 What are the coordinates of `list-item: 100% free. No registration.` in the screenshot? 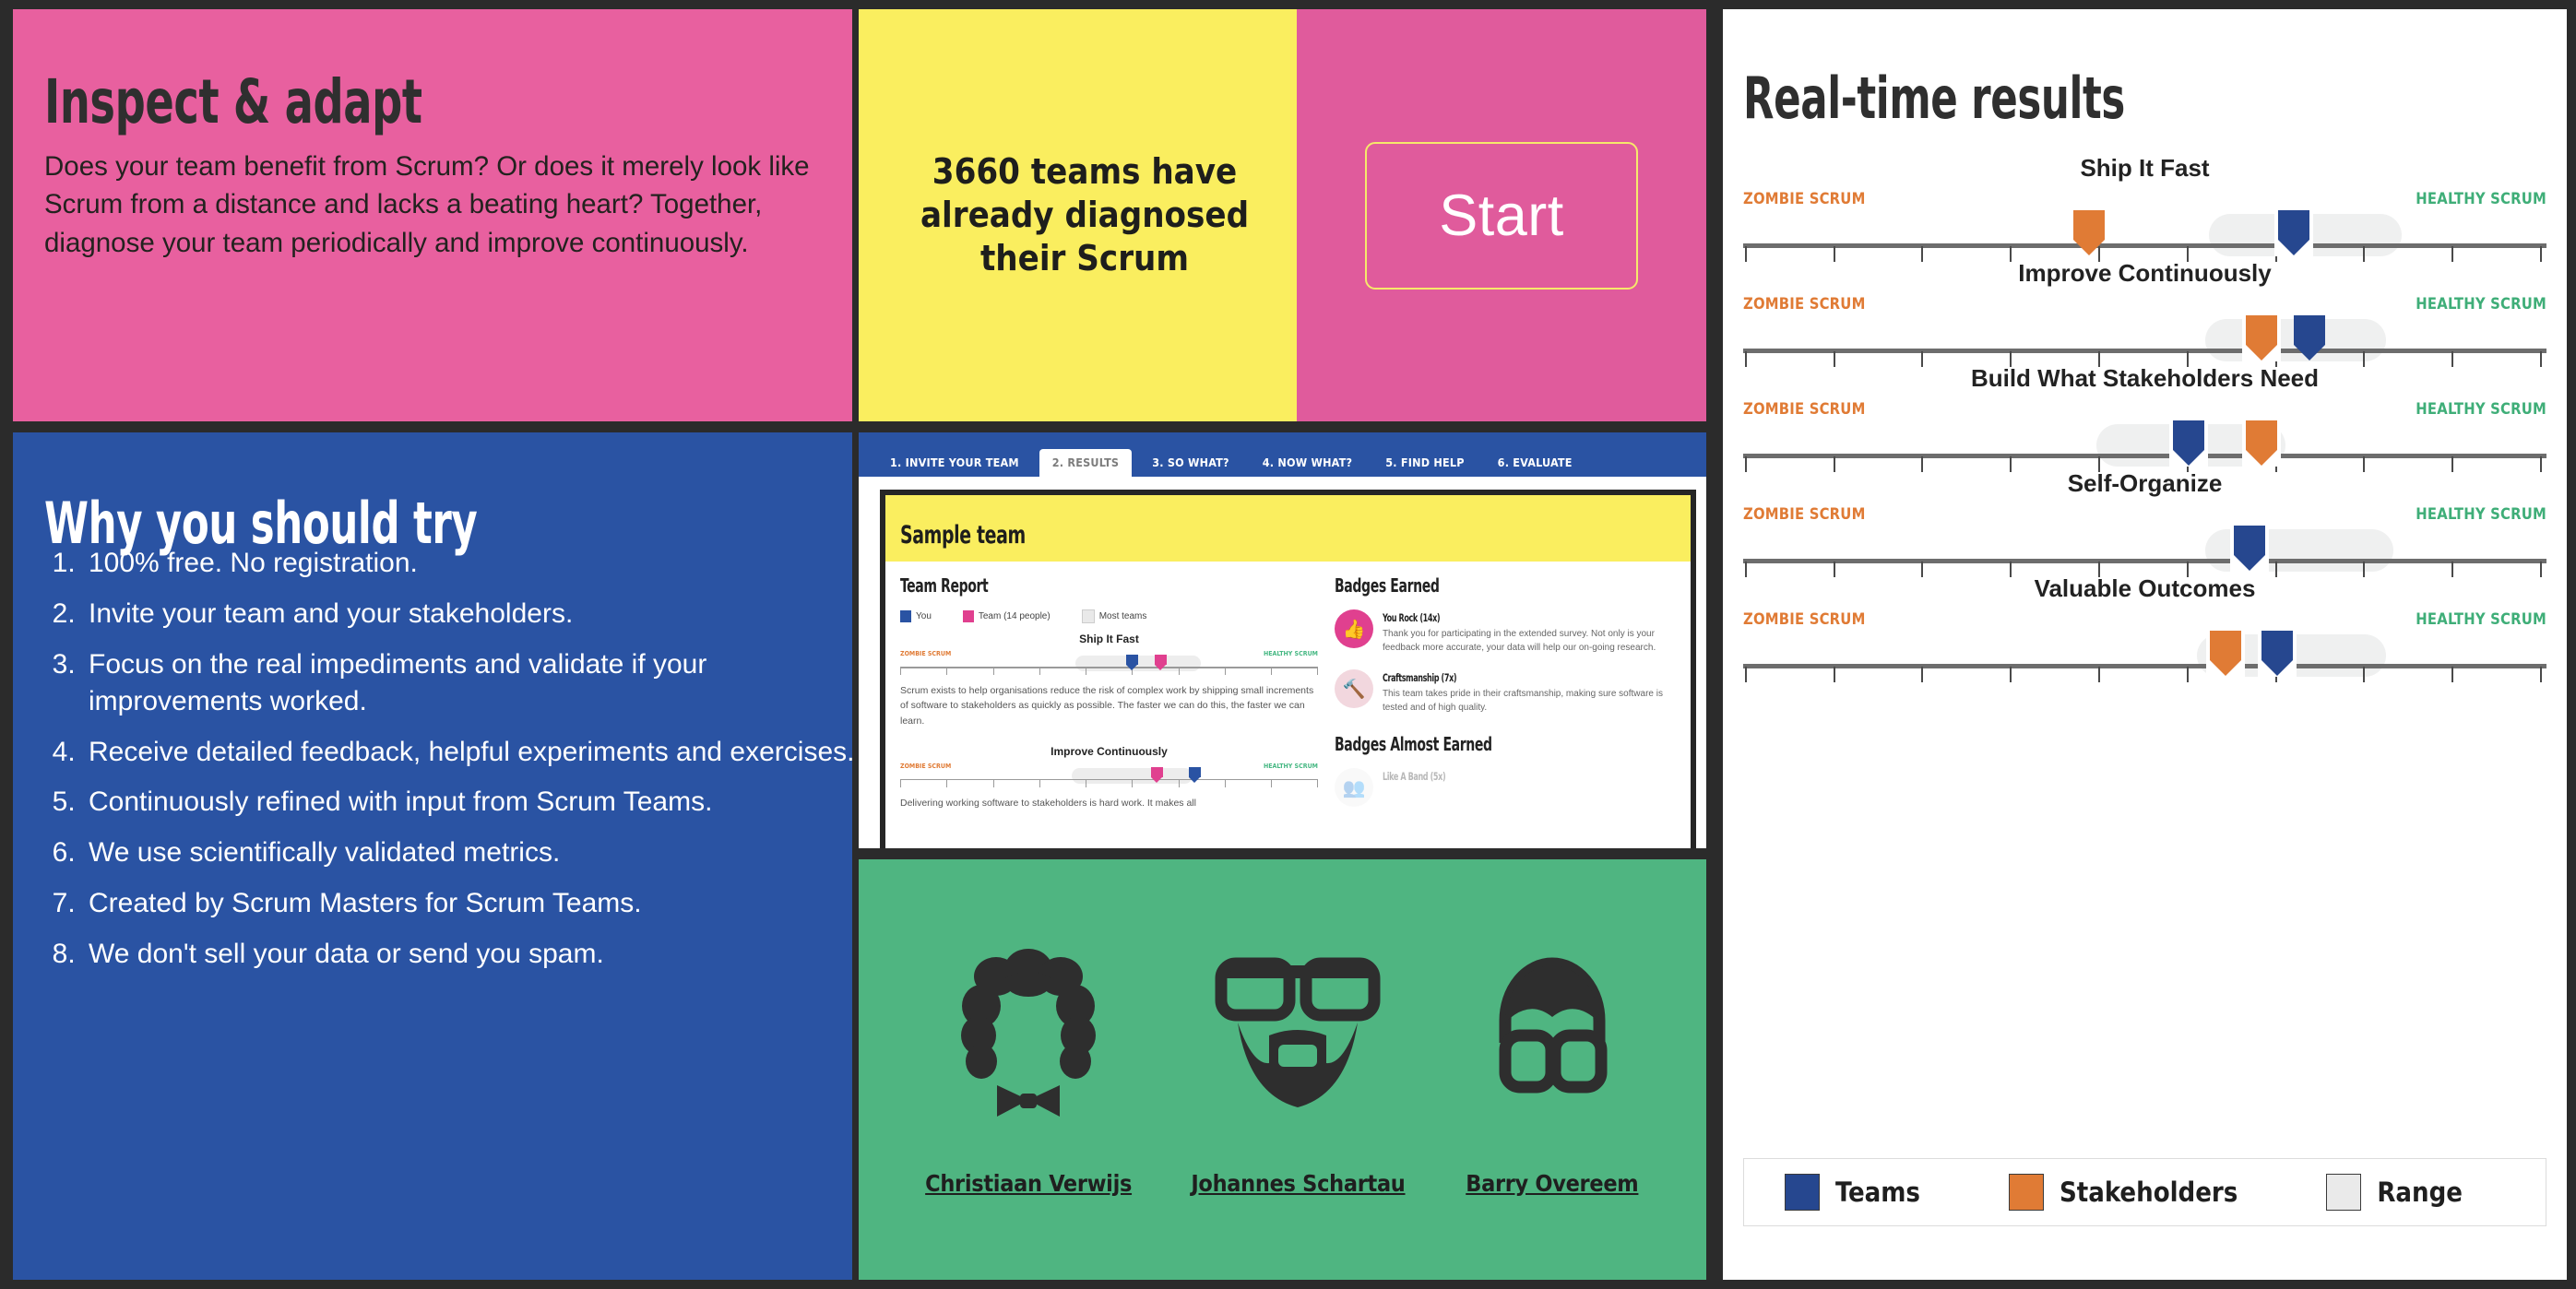 It's located at (468, 563).